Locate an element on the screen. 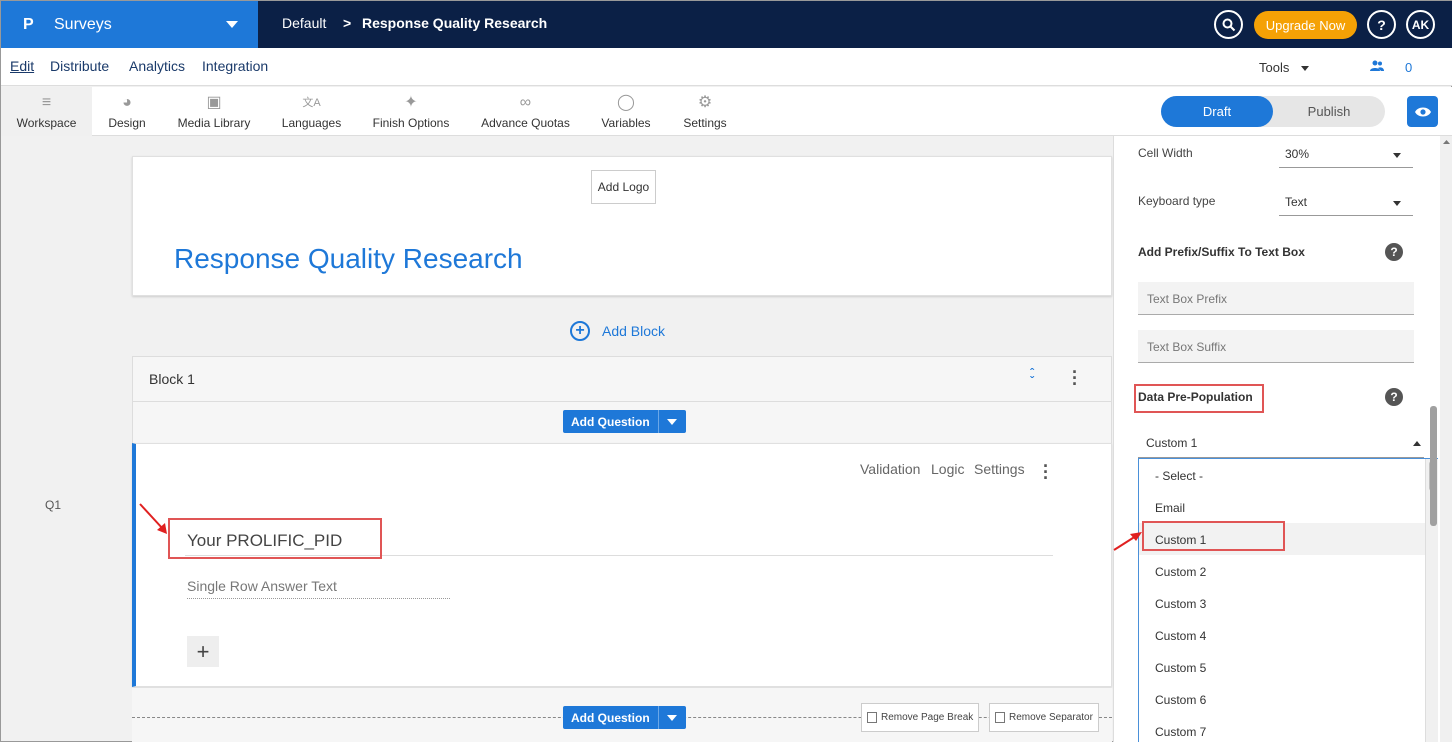  tool-design: ◕ Design is located at coordinates (127, 111).